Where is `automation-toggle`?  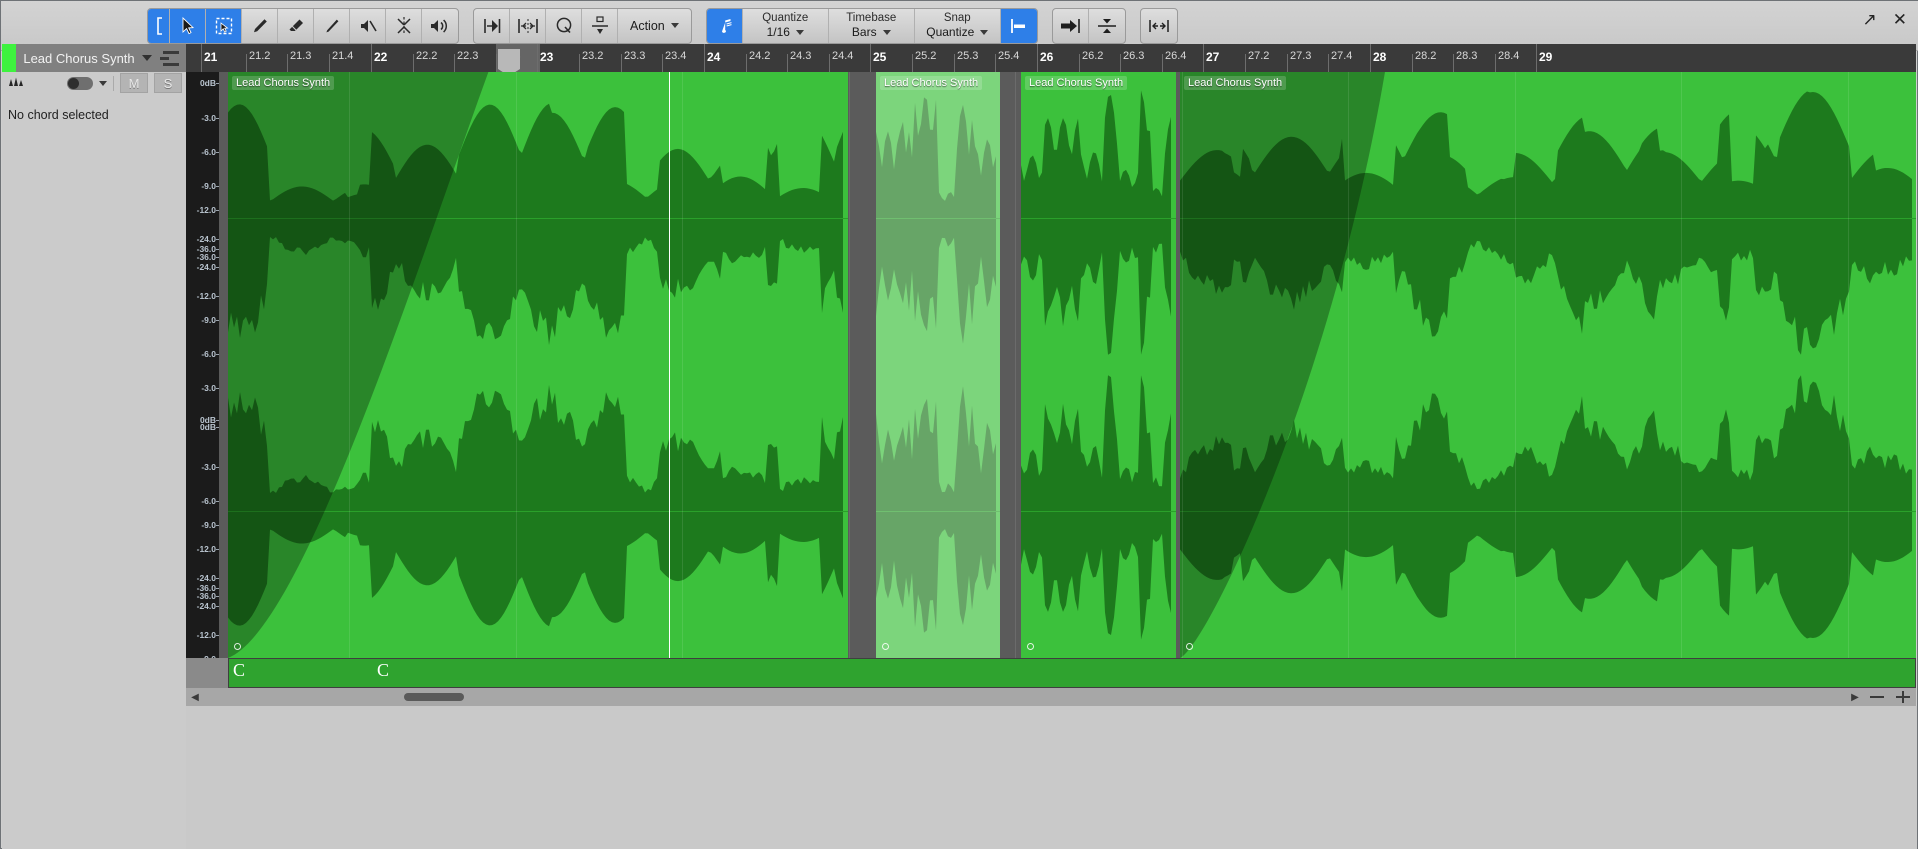
automation-toggle is located at coordinates (80, 83).